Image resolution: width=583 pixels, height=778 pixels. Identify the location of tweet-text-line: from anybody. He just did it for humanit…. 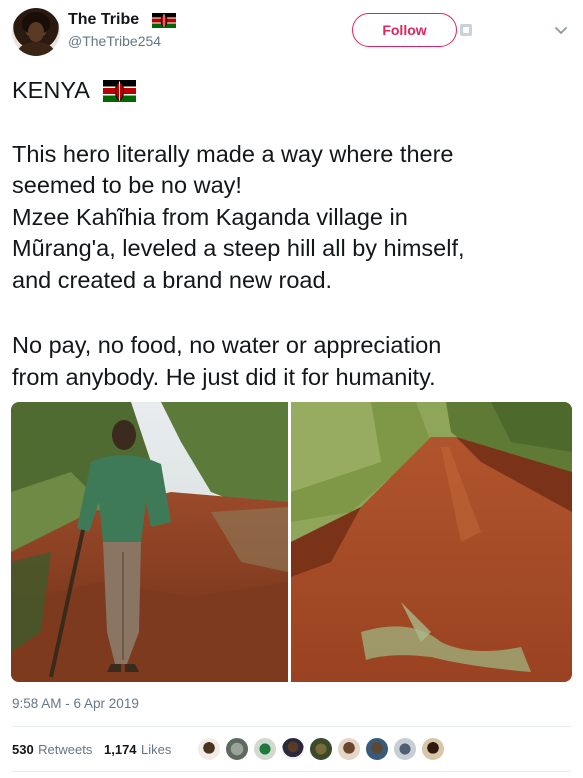
(224, 377).